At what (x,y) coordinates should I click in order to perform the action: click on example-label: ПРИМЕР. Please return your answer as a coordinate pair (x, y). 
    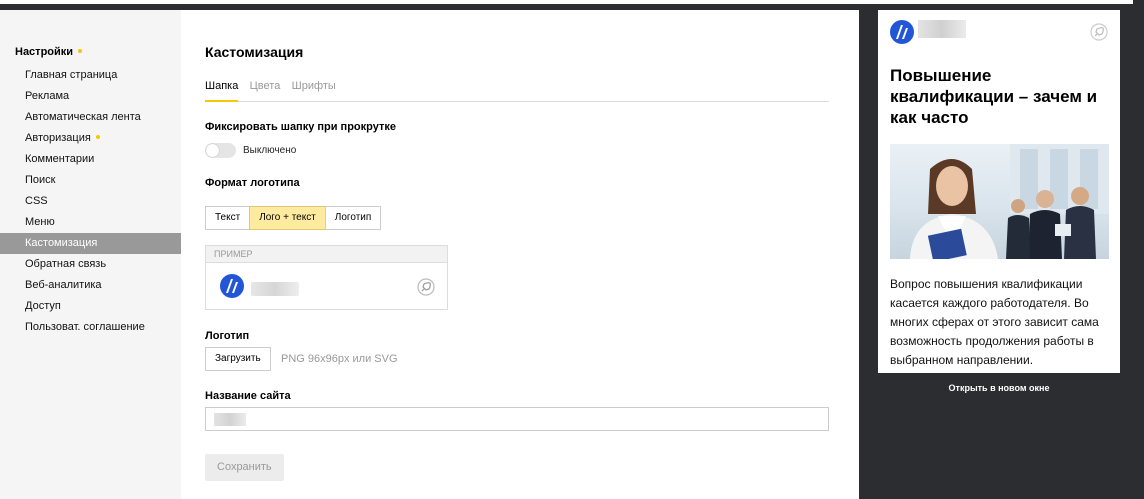
    Looking at the image, I should click on (326, 254).